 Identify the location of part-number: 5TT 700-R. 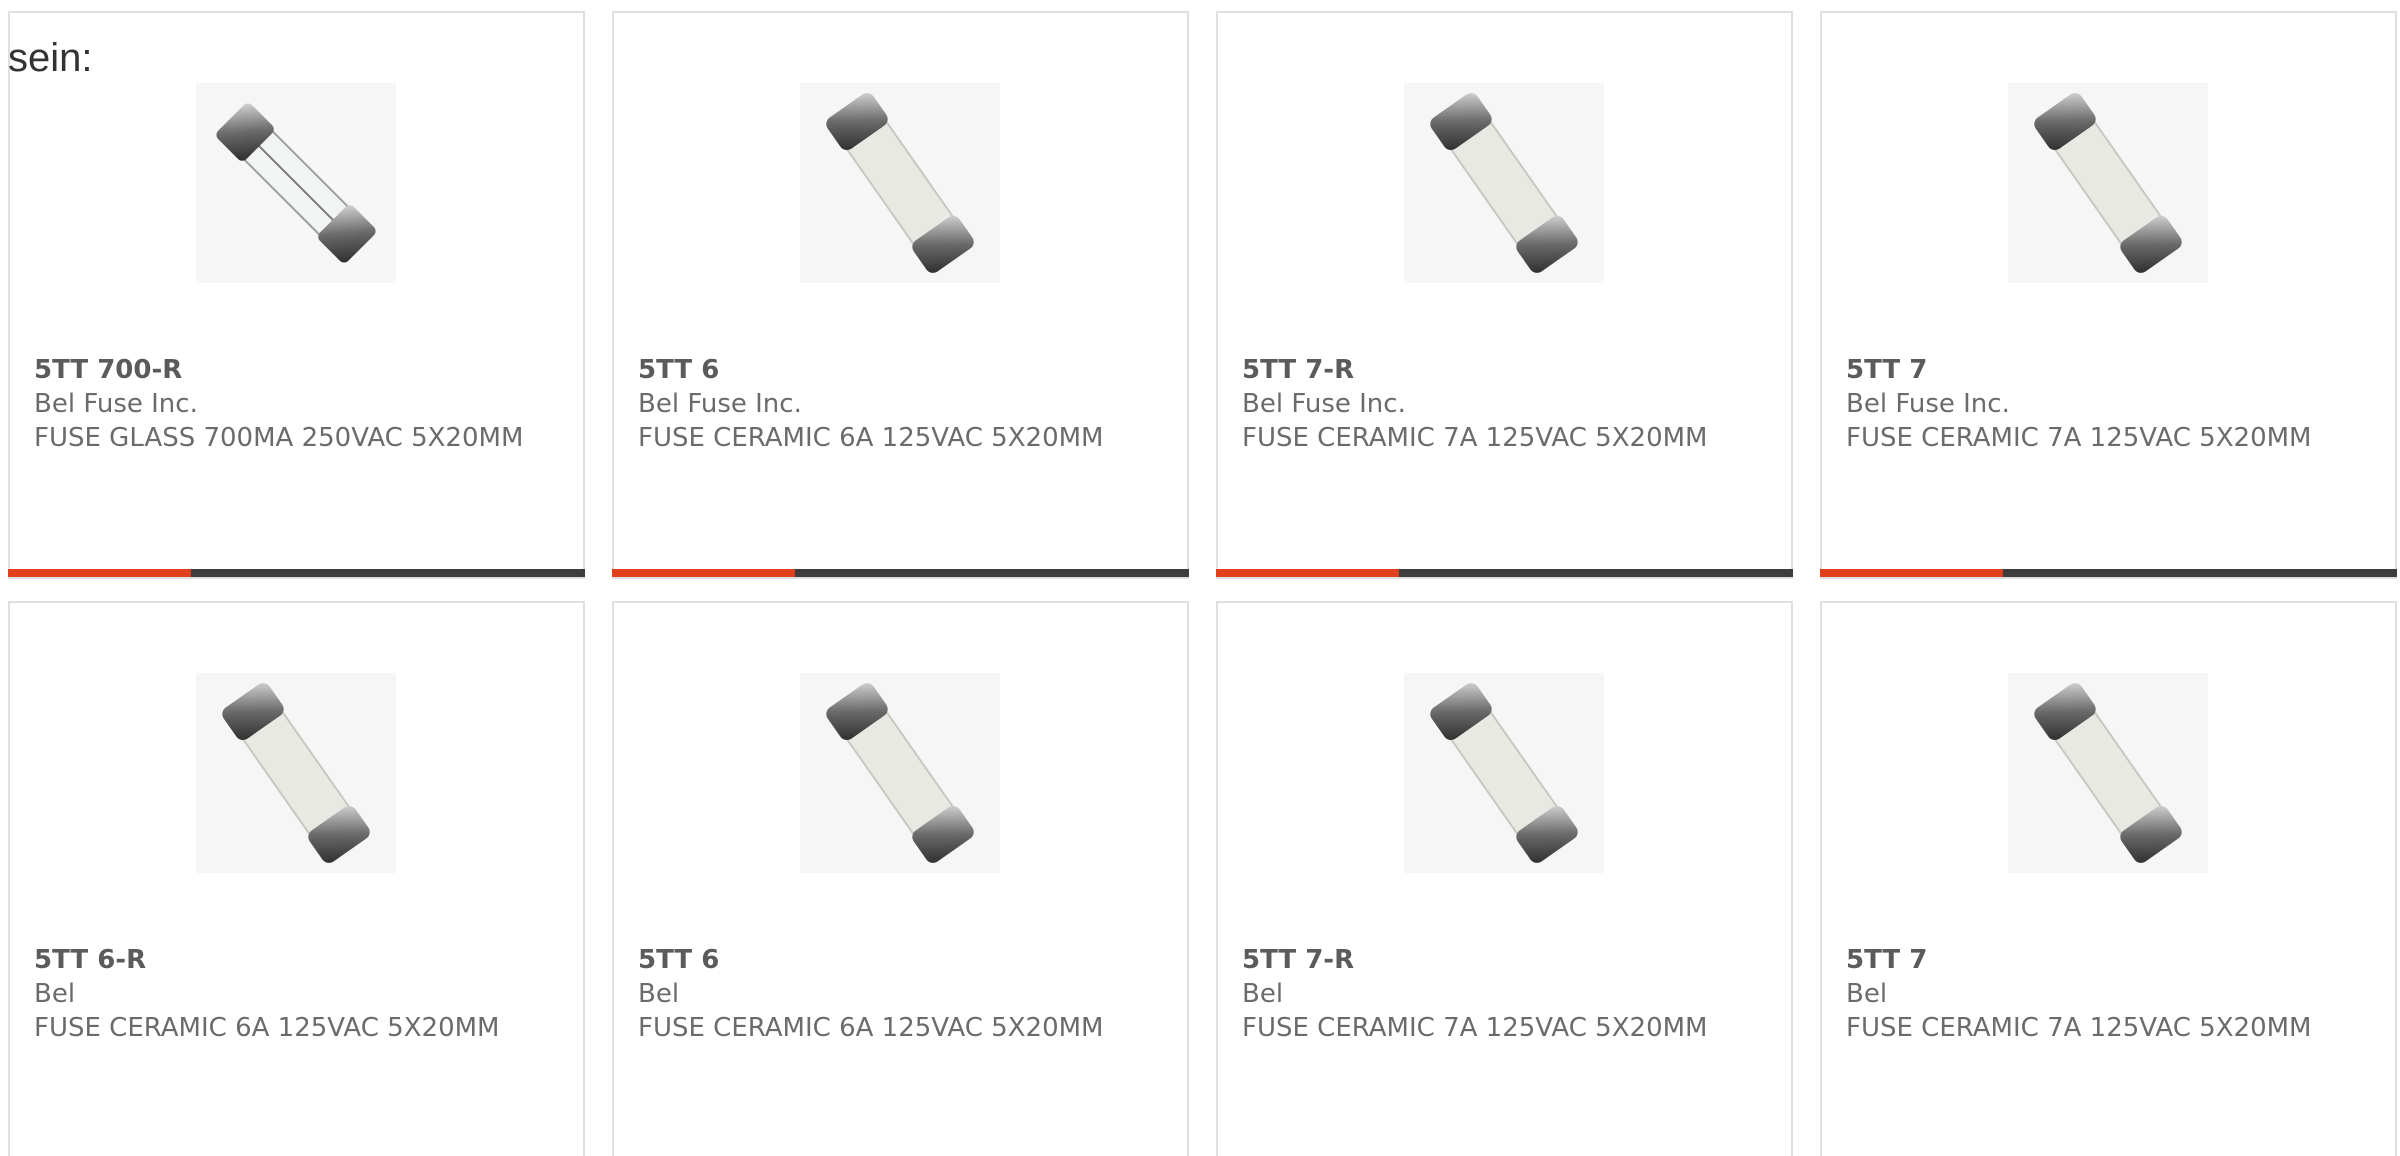
(294, 370).